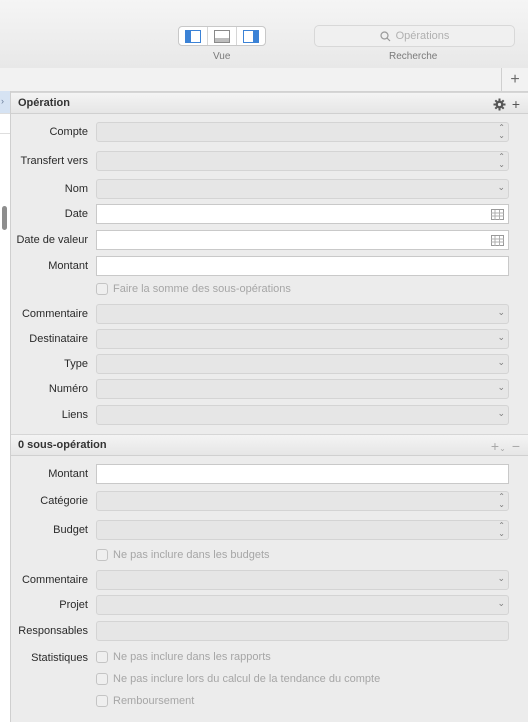 The height and width of the screenshot is (722, 528). I want to click on transfert-select: ⌃ ⌄, so click(302, 161).